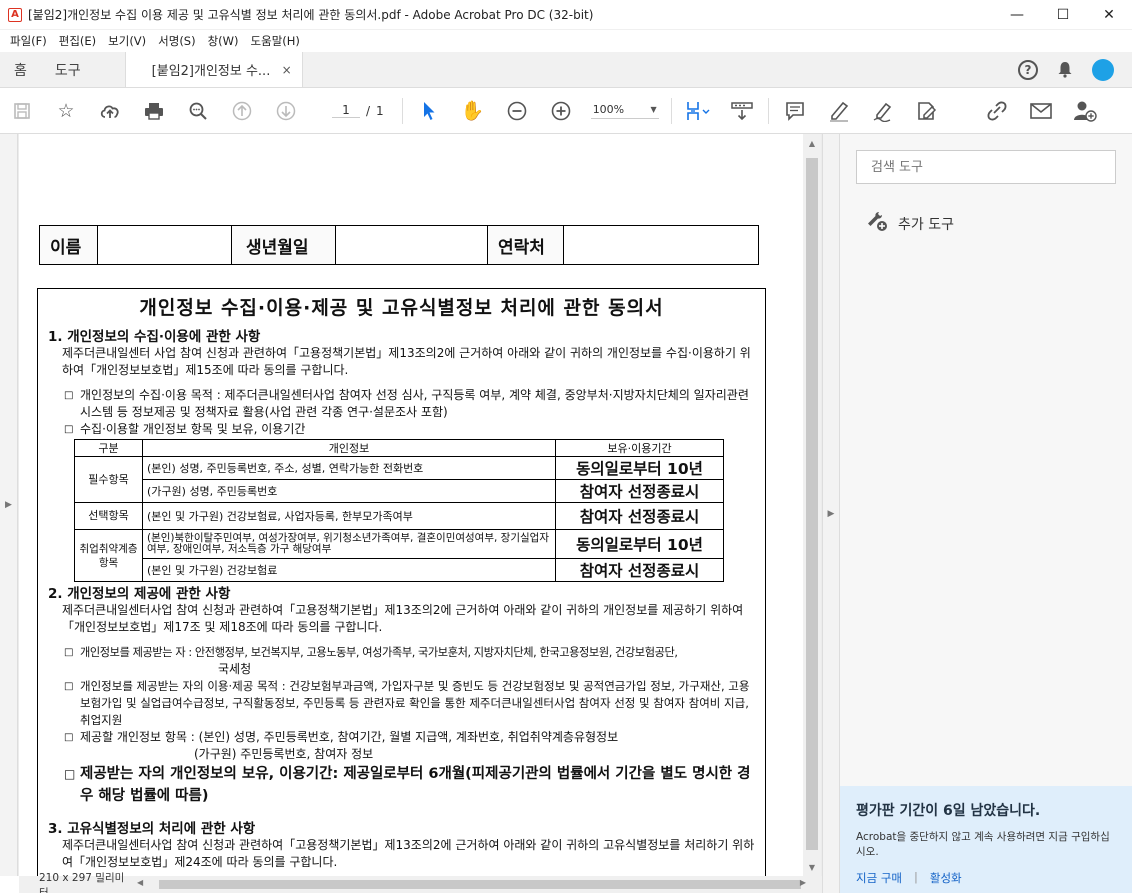 This screenshot has width=1132, height=893. What do you see at coordinates (127, 41) in the screenshot?
I see `menu-view: 보기(V)` at bounding box center [127, 41].